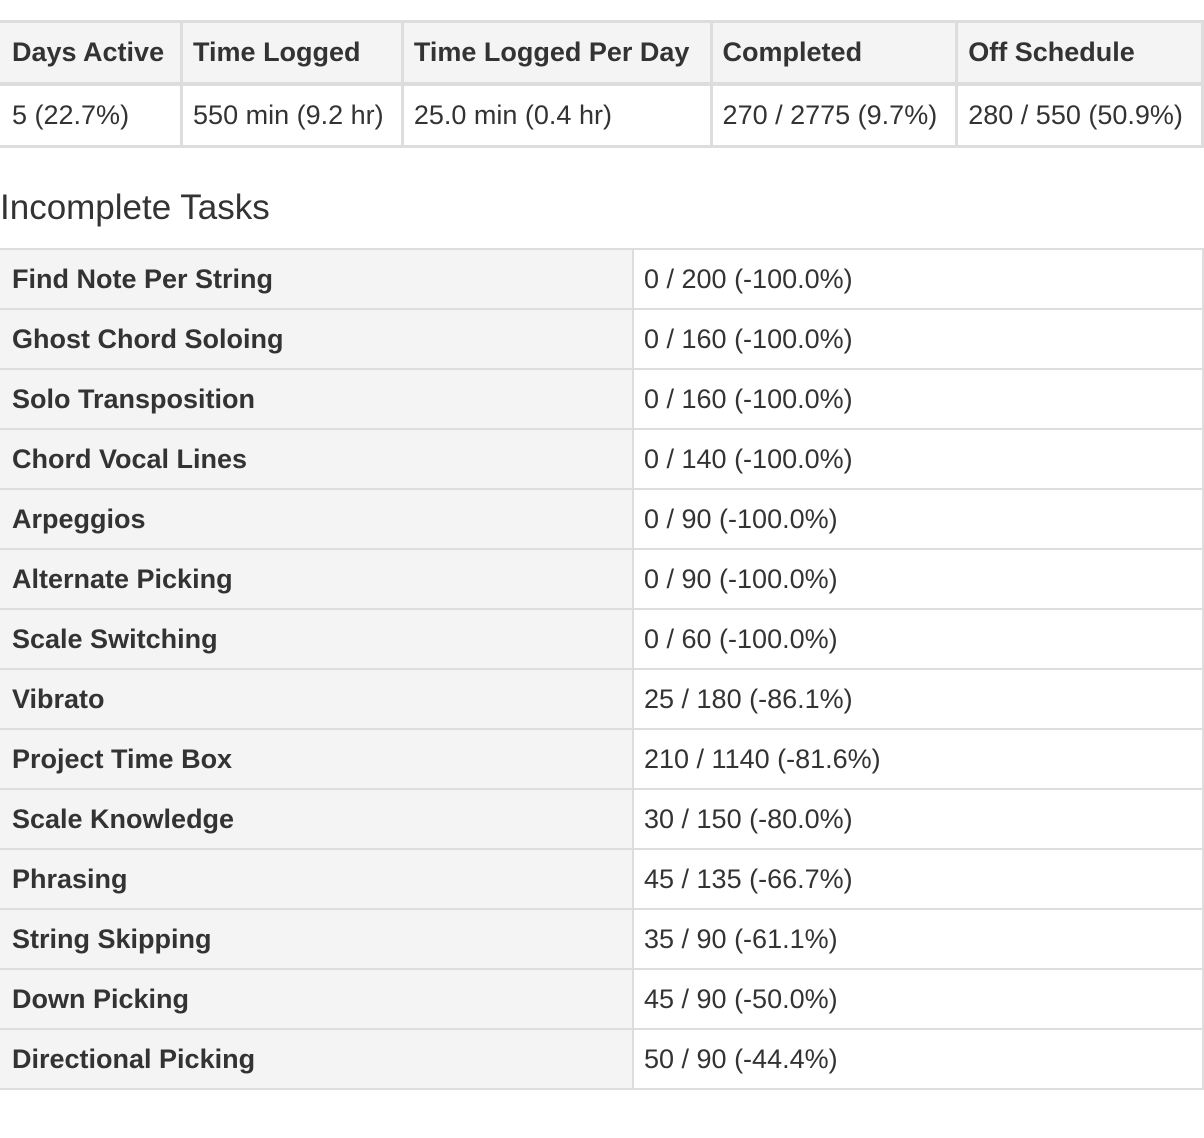  I want to click on header-days-active: Days Active, so click(92, 53).